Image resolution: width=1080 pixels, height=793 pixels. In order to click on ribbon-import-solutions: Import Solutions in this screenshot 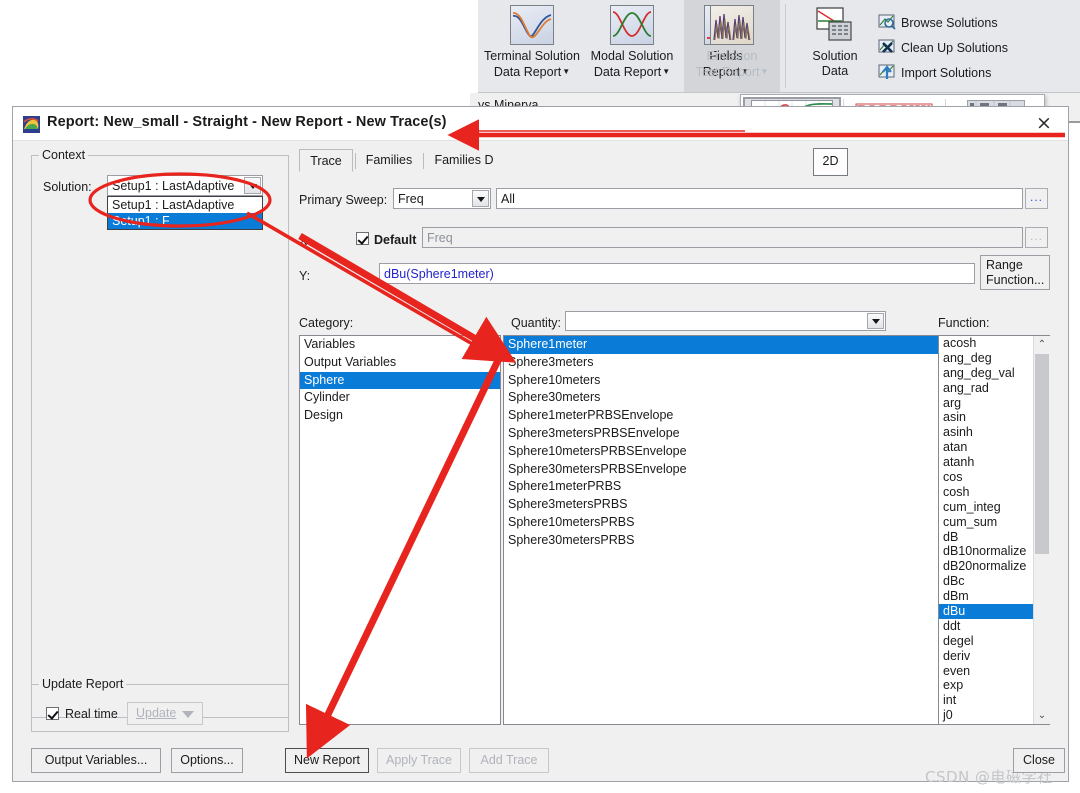, I will do `click(934, 73)`.